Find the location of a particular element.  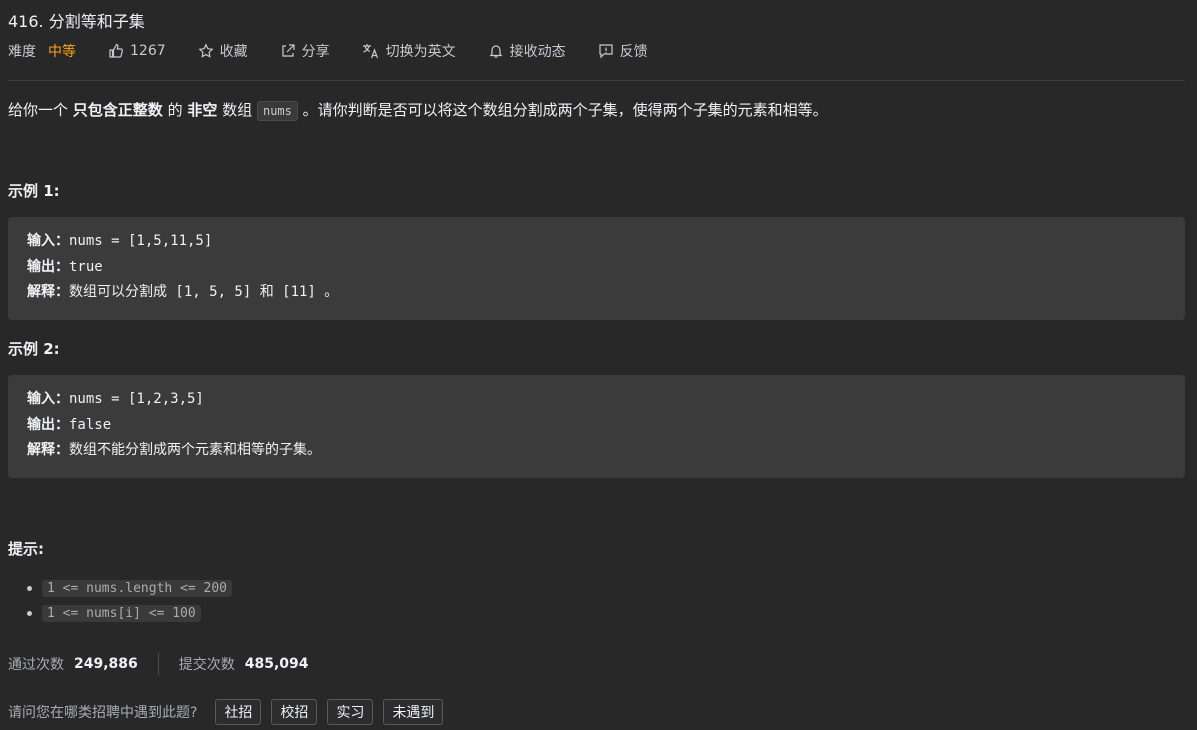

explain-code: [11] is located at coordinates (299, 292).